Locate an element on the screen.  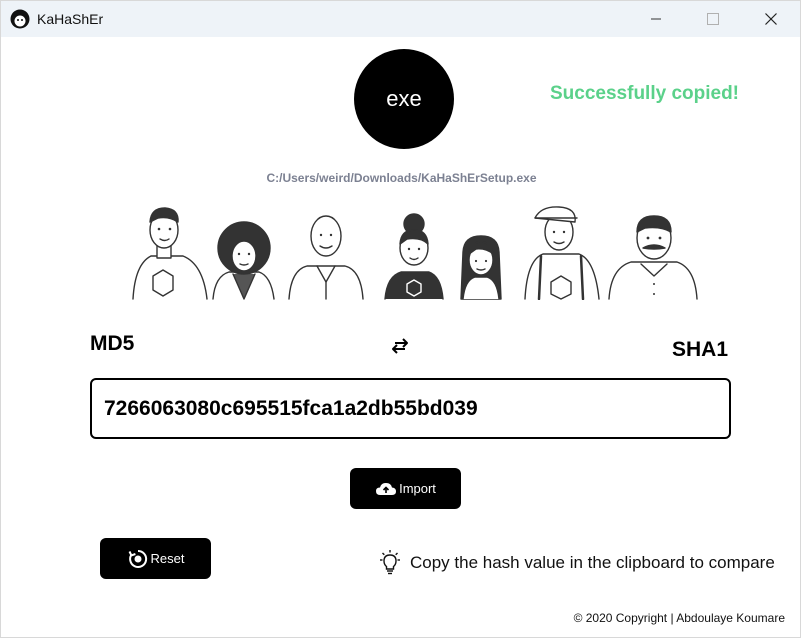
reset-button-label: Reset is located at coordinates (167, 558).